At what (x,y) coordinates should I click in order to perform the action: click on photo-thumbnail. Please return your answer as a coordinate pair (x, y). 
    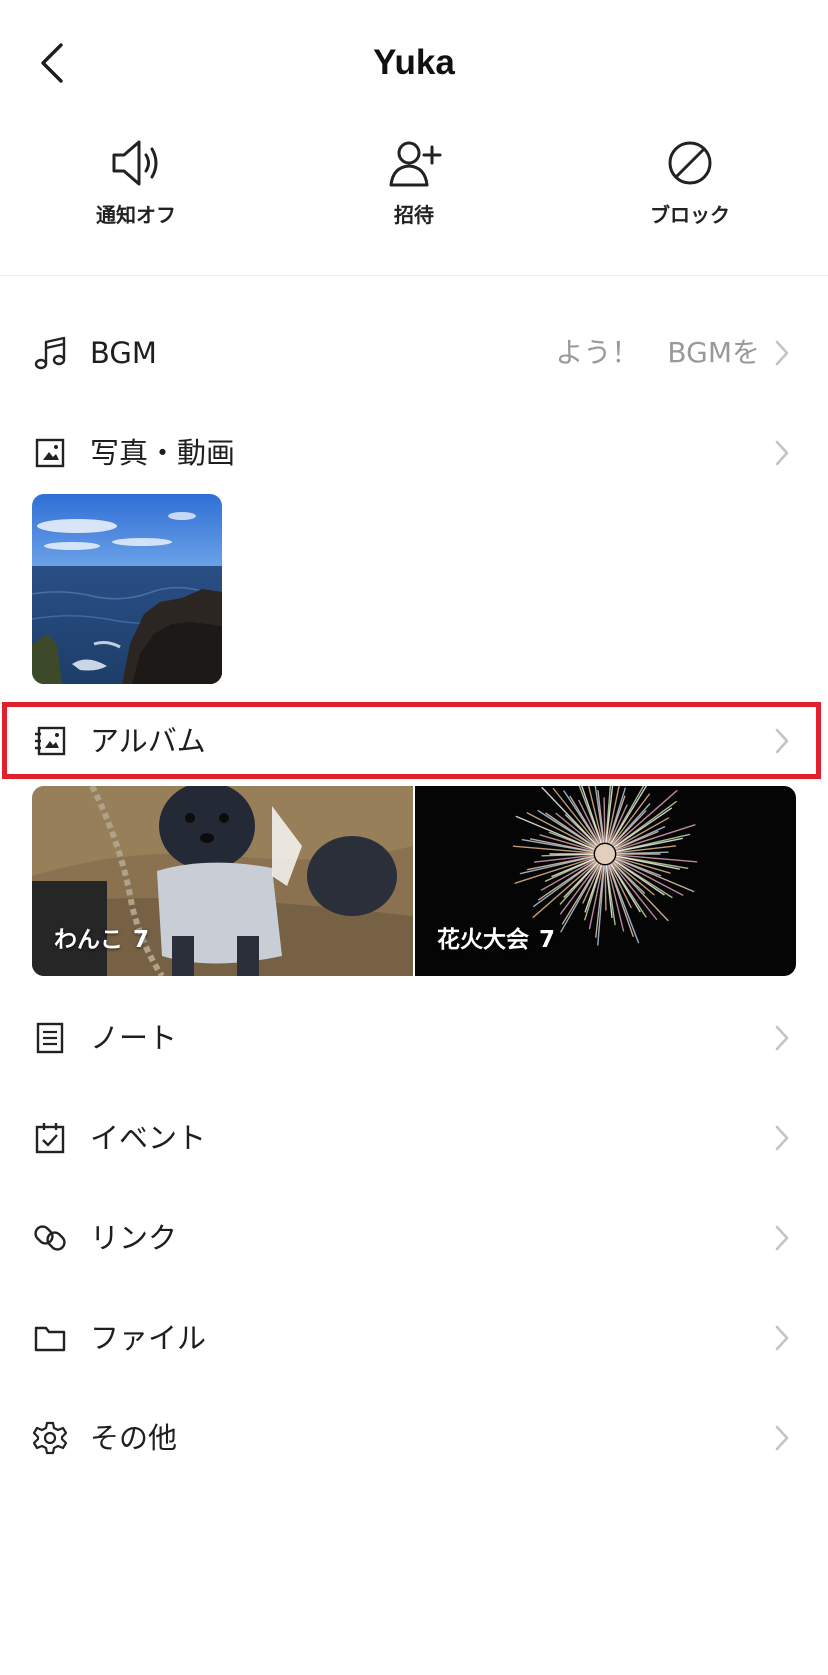
    Looking at the image, I should click on (127, 589).